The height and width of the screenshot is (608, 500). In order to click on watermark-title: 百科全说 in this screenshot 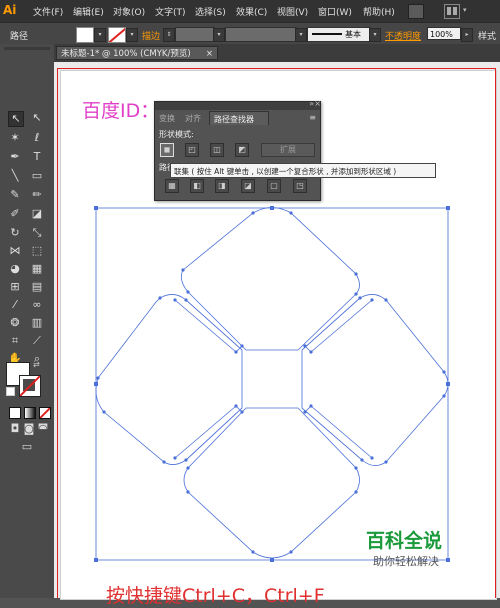, I will do `click(404, 541)`.